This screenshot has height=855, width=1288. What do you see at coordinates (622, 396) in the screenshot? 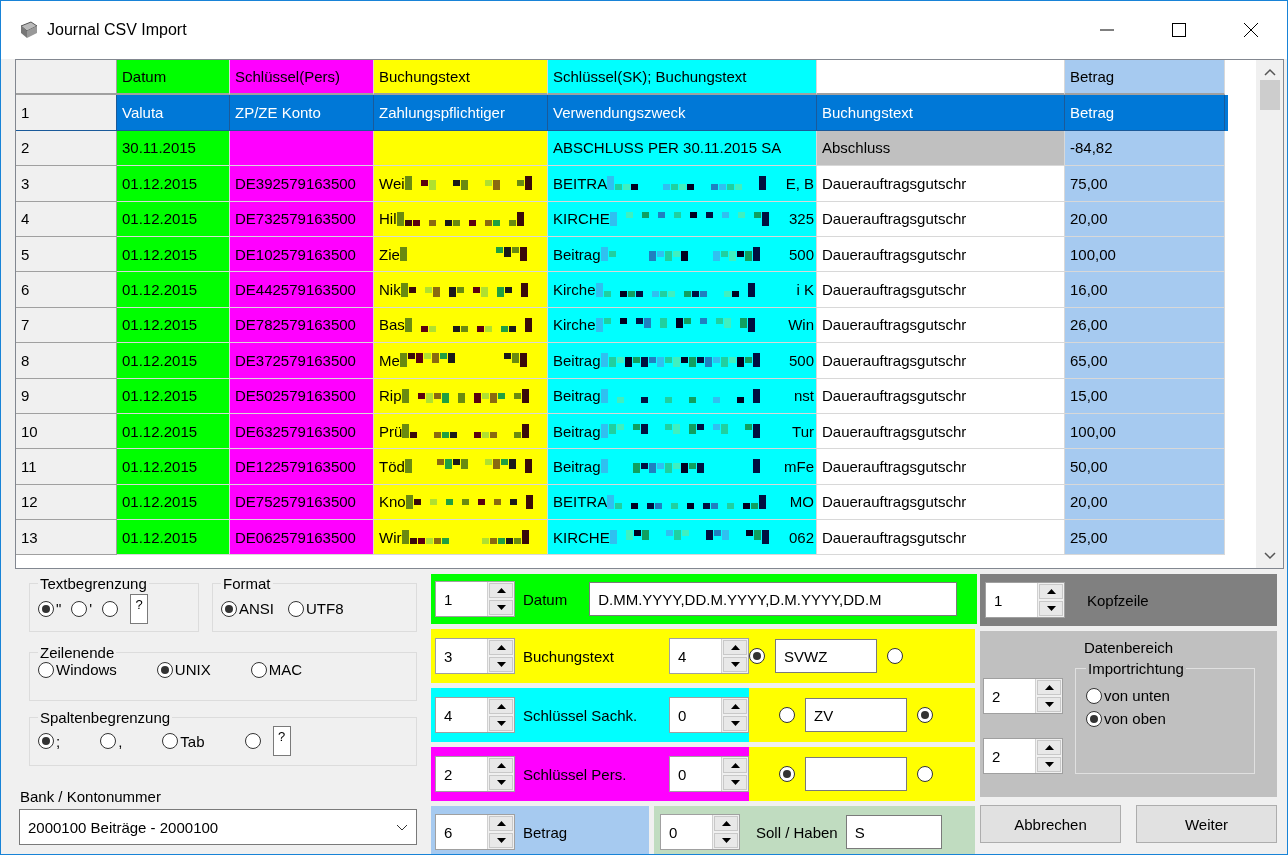
I see `table-row: 9 01.12.2015 DE502579163500 Rip Beitrag nst Dauerauftragsgutschr 15,00` at bounding box center [622, 396].